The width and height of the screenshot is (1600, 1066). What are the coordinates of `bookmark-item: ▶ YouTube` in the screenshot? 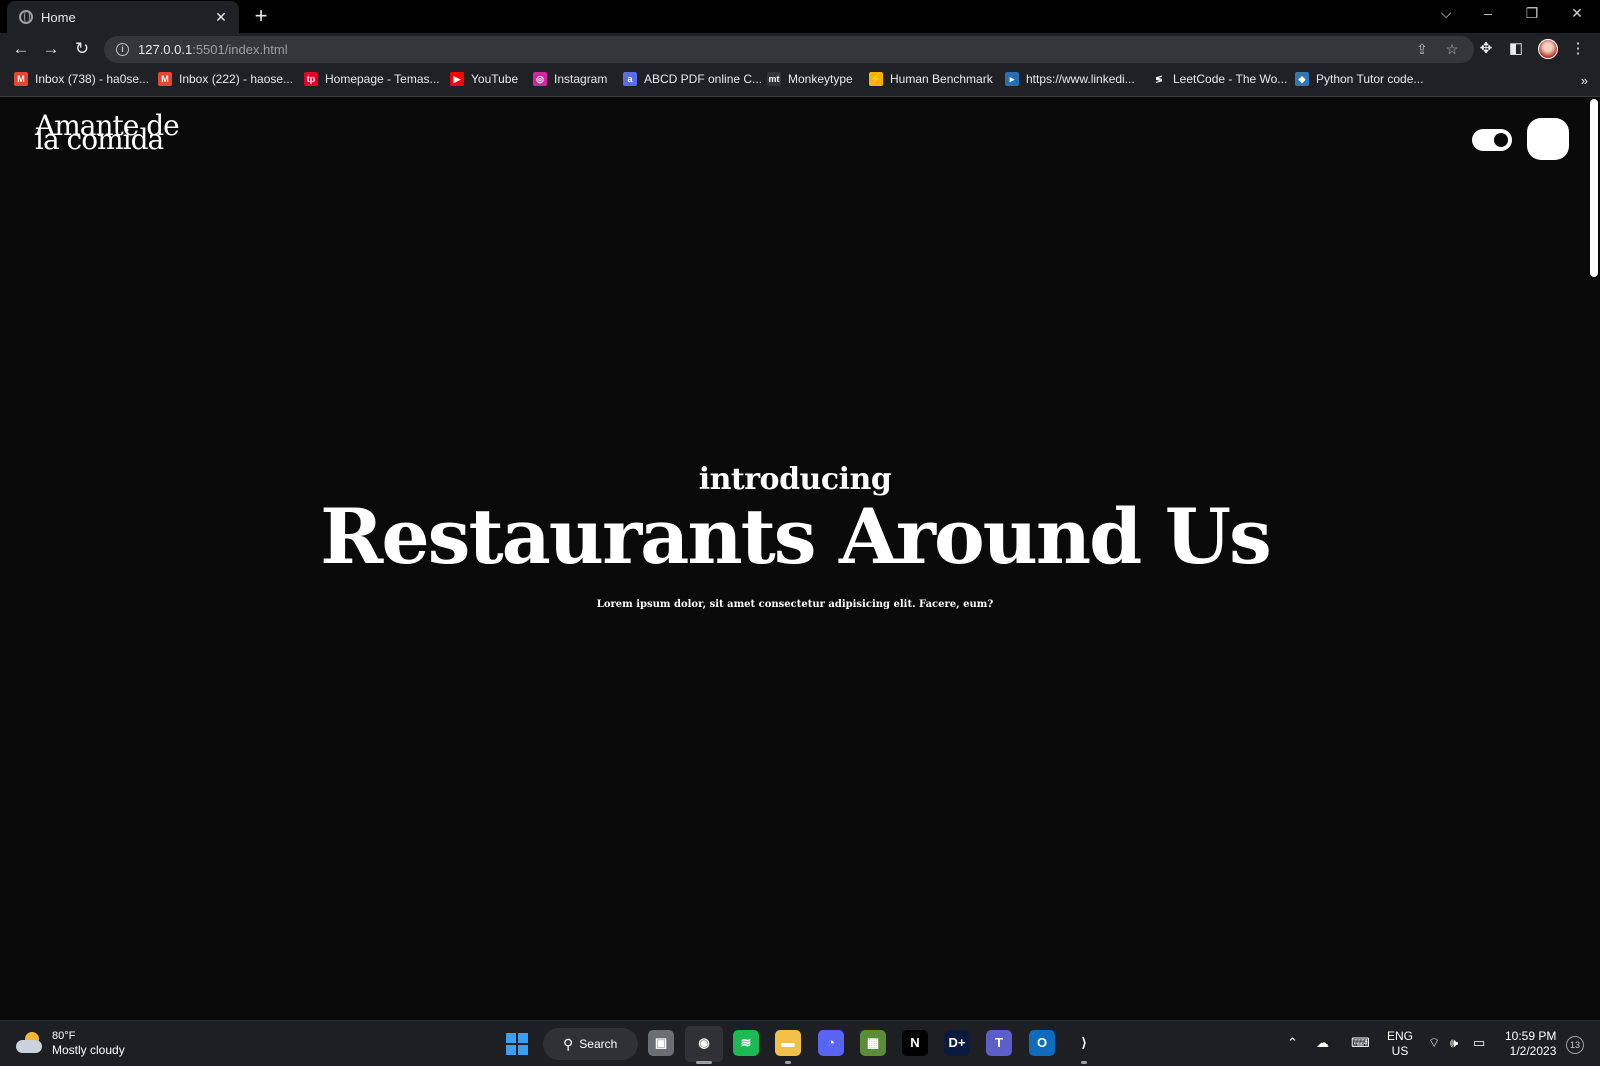 It's located at (484, 79).